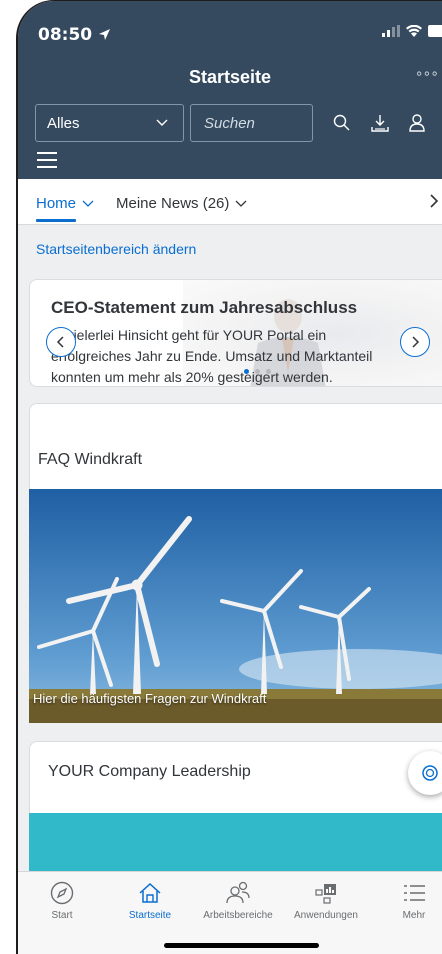 The height and width of the screenshot is (954, 442). What do you see at coordinates (380, 123) in the screenshot?
I see `download-icon` at bounding box center [380, 123].